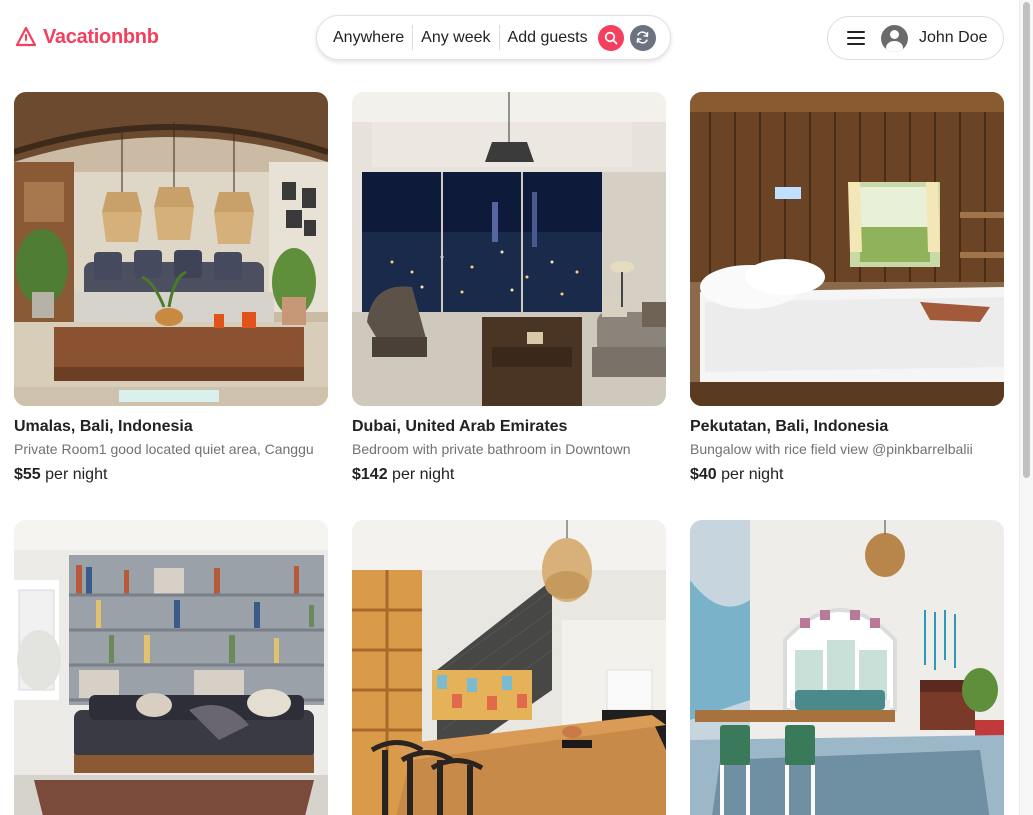  I want to click on search-bar: Anywhere Any week Add guests, so click(493, 37).